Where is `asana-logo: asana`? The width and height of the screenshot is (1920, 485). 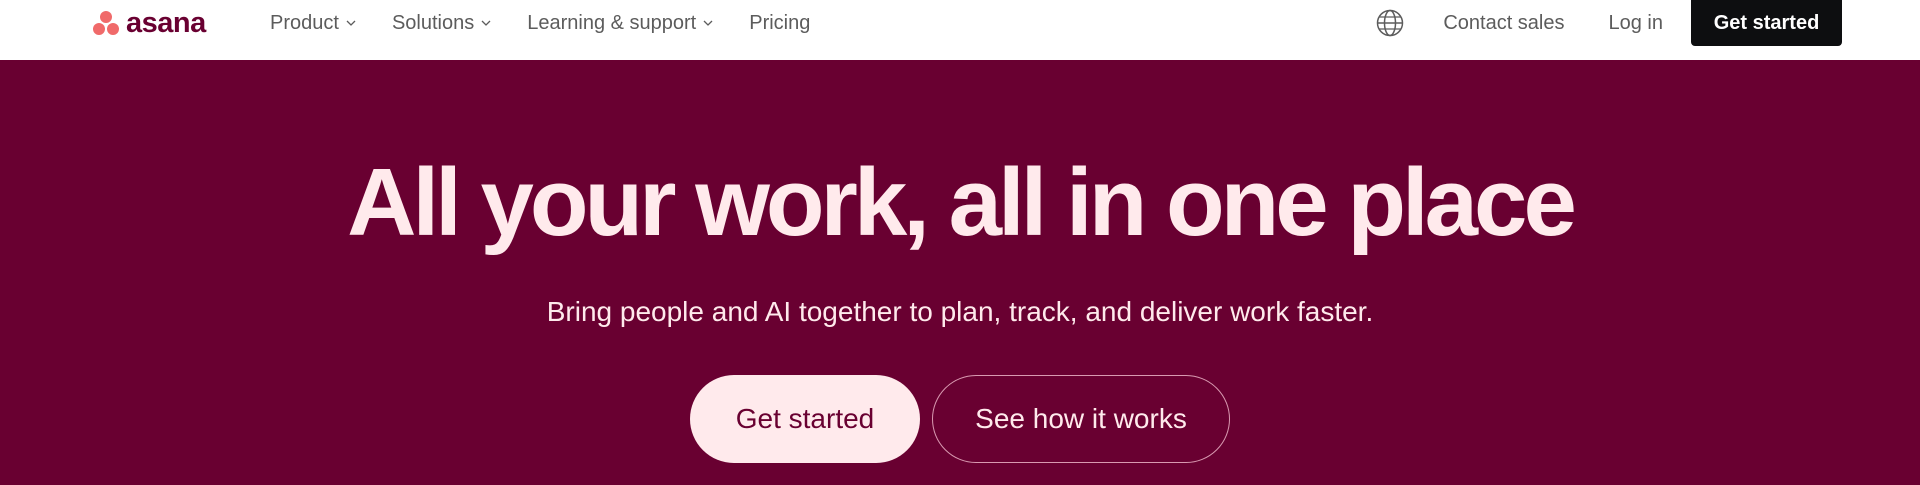 asana-logo: asana is located at coordinates (149, 23).